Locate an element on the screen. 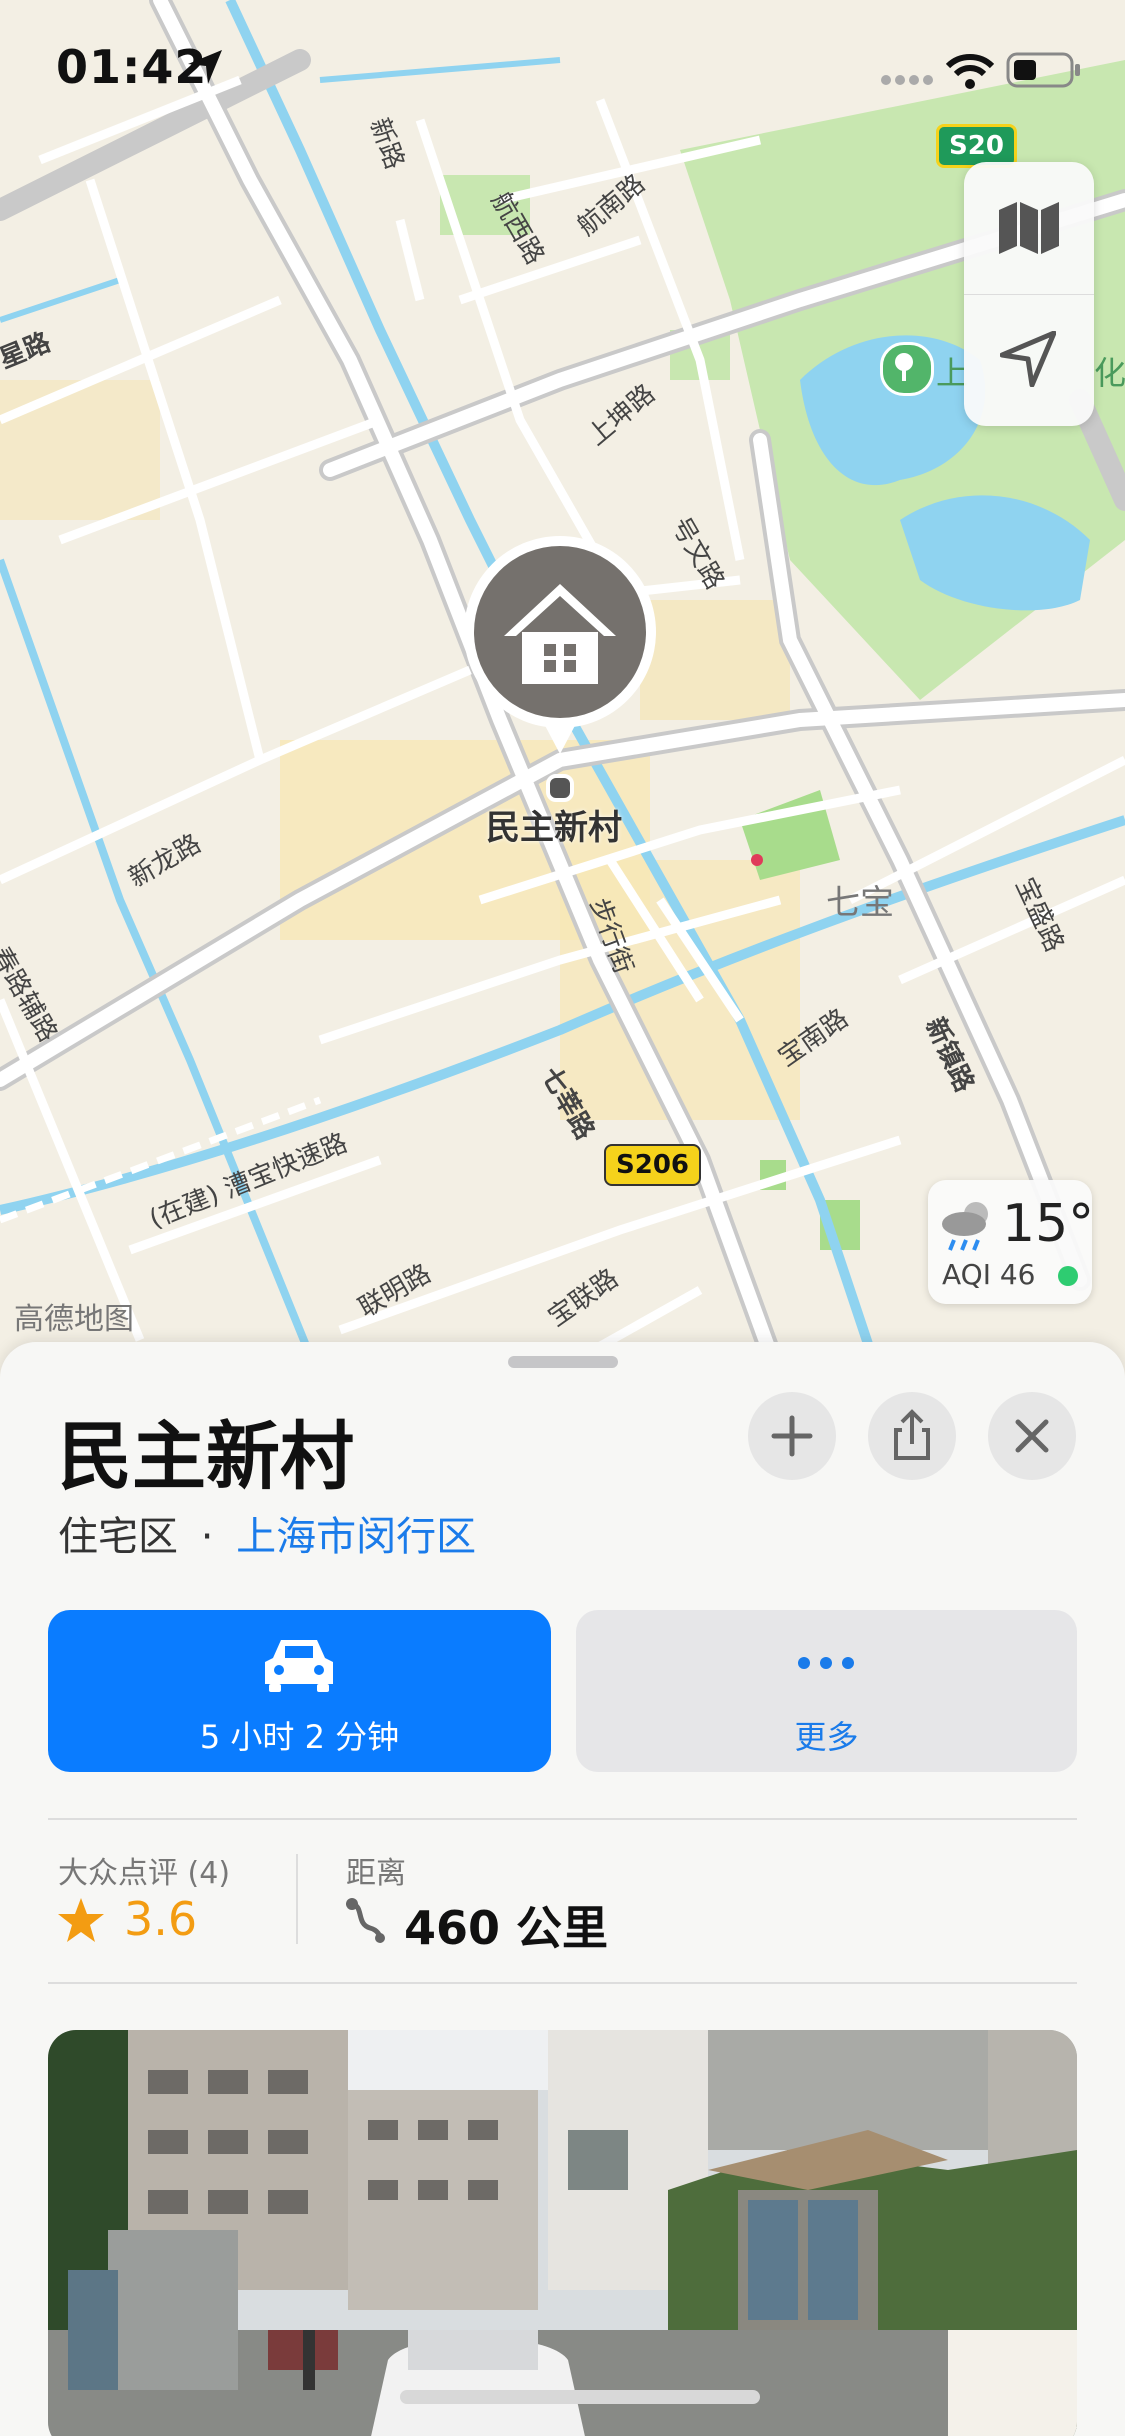  place-category: 住宅区 is located at coordinates (118, 1537).